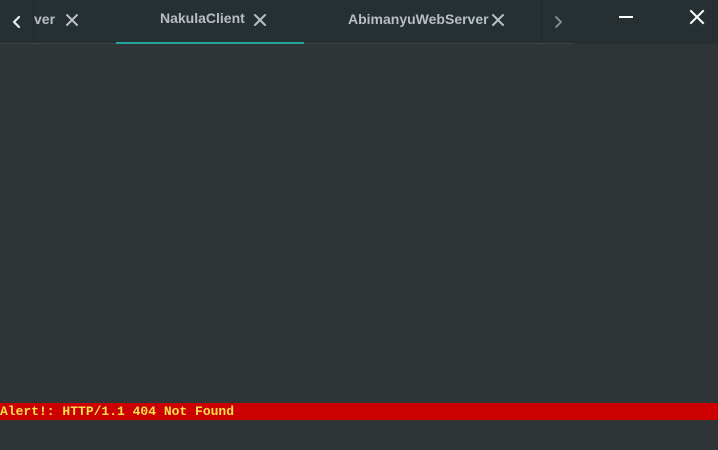  Describe the element at coordinates (359, 411) in the screenshot. I see `status-alert-bar: Alert!: HTTP/1.1 404 Not Found` at that location.